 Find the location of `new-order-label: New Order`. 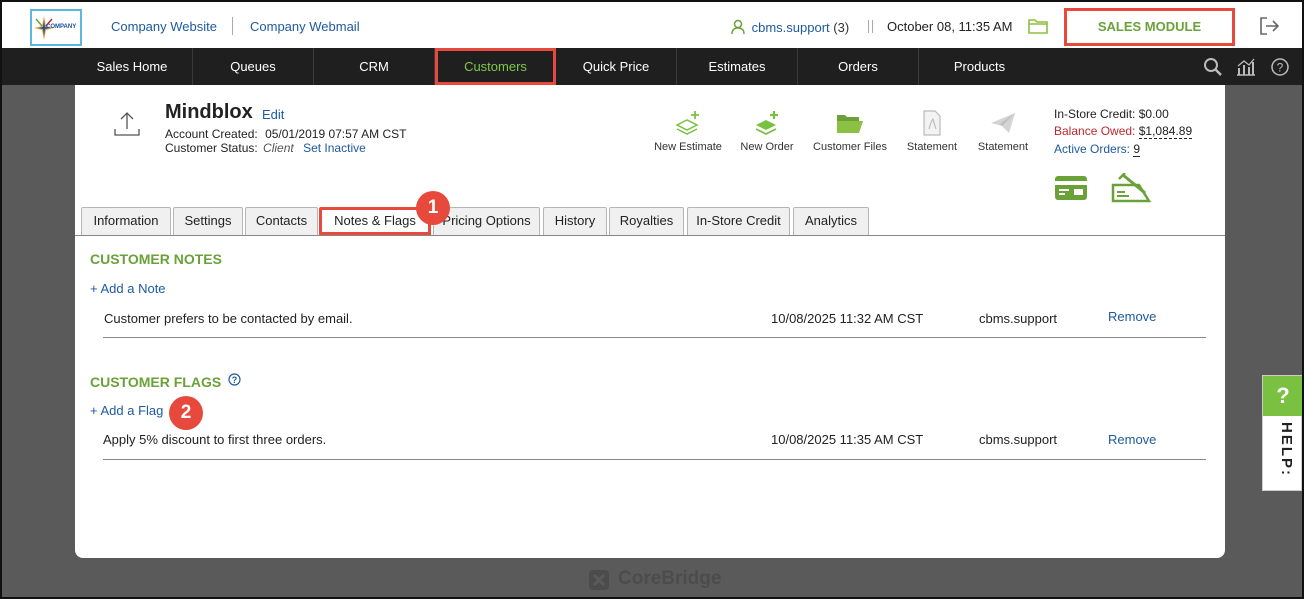

new-order-label: New Order is located at coordinates (767, 147).